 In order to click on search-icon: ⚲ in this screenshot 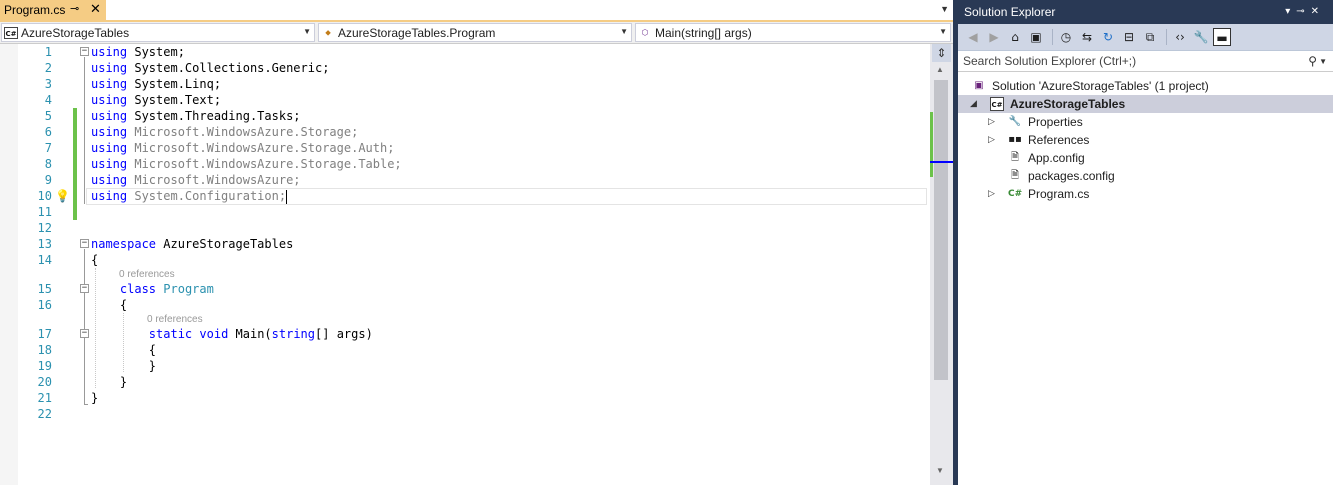, I will do `click(1312, 61)`.